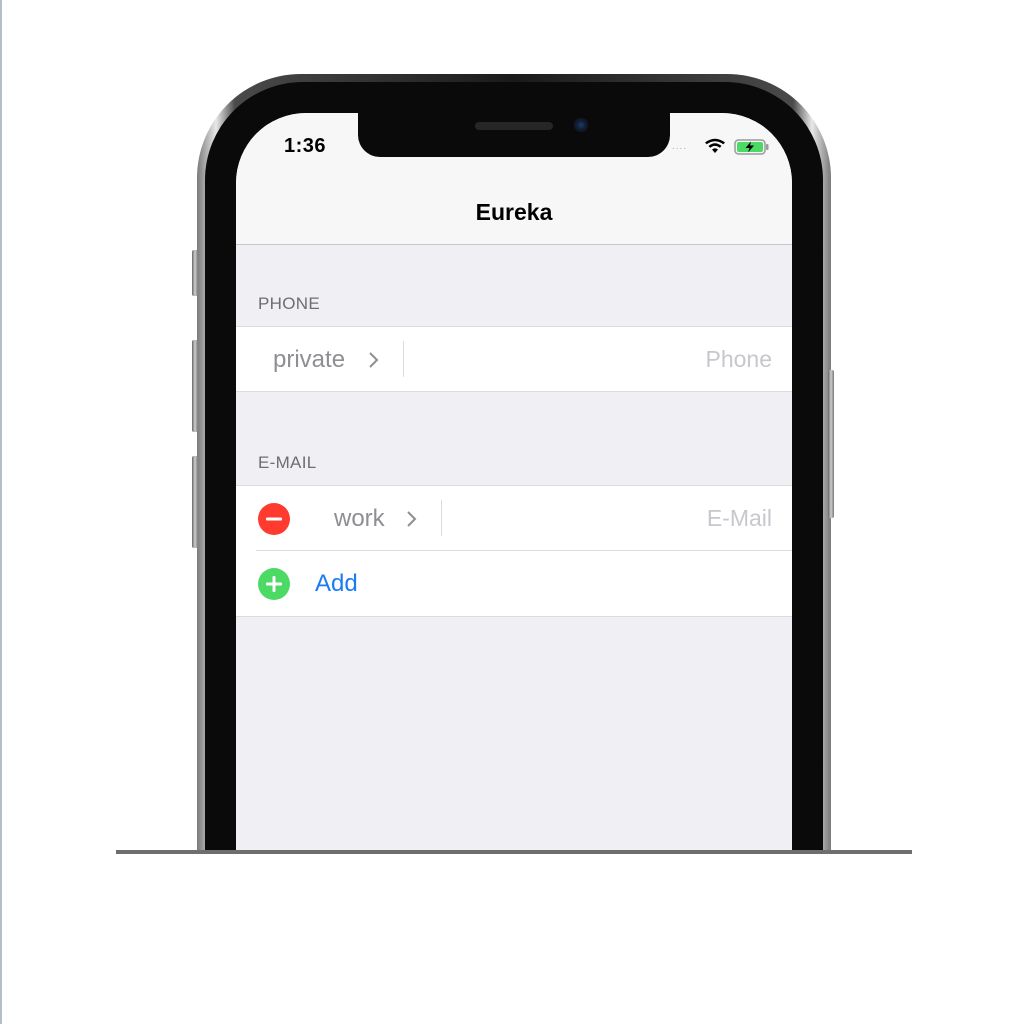 This screenshot has width=1024, height=1024. What do you see at coordinates (581, 125) in the screenshot?
I see `front-camera` at bounding box center [581, 125].